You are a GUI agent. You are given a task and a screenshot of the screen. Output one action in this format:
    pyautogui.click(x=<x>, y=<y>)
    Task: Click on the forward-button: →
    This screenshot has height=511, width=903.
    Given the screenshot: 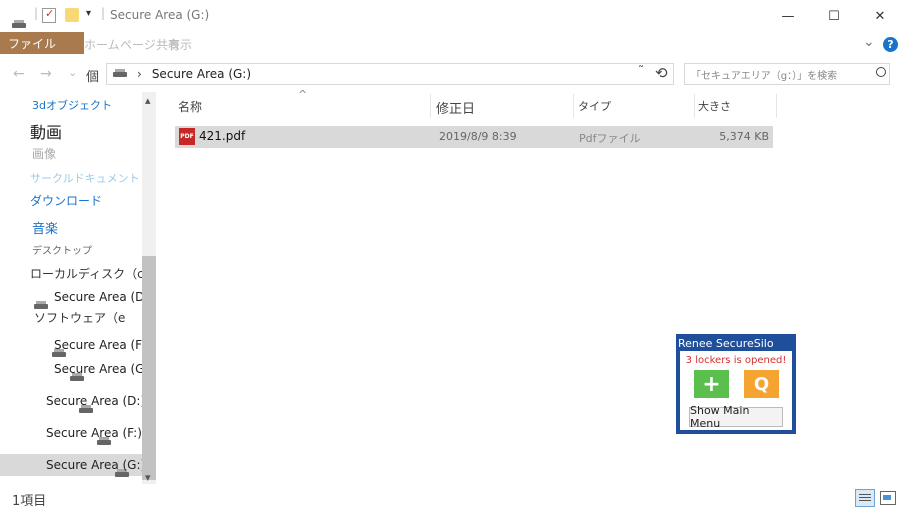 What is the action you would take?
    pyautogui.click(x=46, y=74)
    